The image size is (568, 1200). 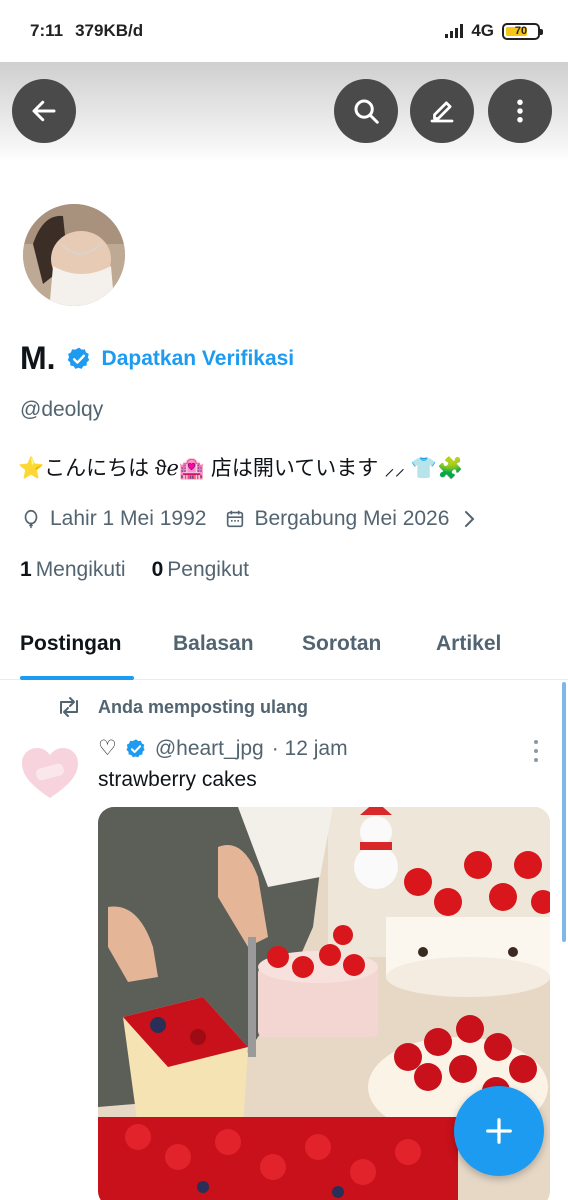 I want to click on arrow-left-icon, so click(x=44, y=111).